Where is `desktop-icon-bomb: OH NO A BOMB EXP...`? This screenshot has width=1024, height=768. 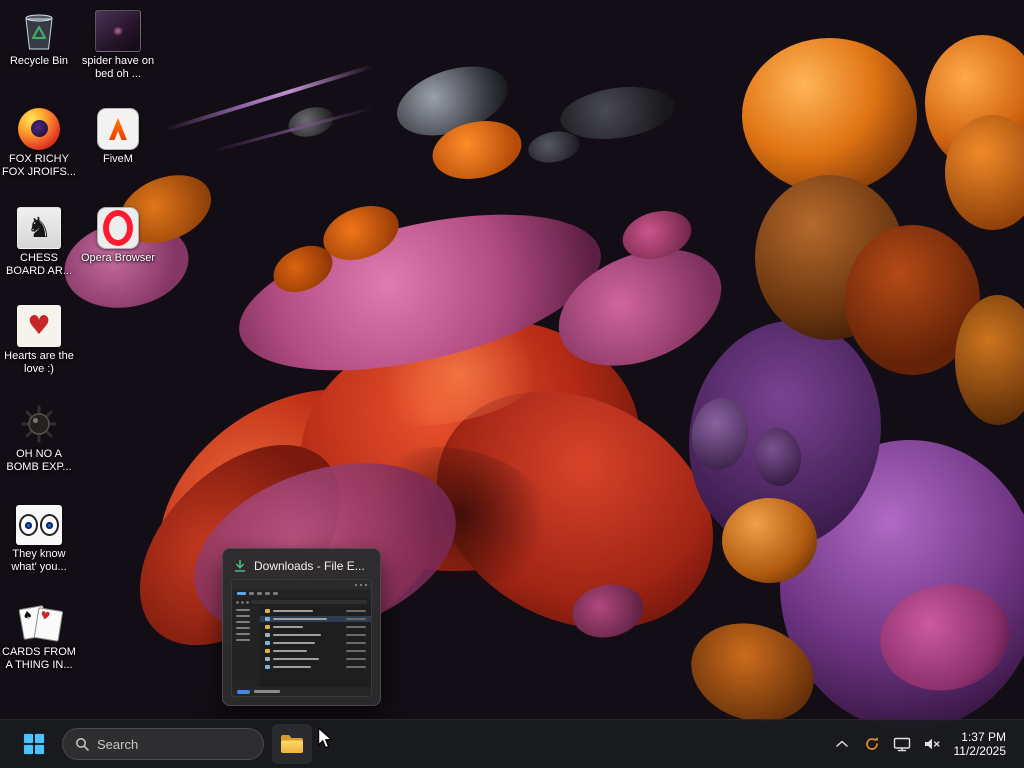 desktop-icon-bomb: OH NO A BOMB EXP... is located at coordinates (39, 436).